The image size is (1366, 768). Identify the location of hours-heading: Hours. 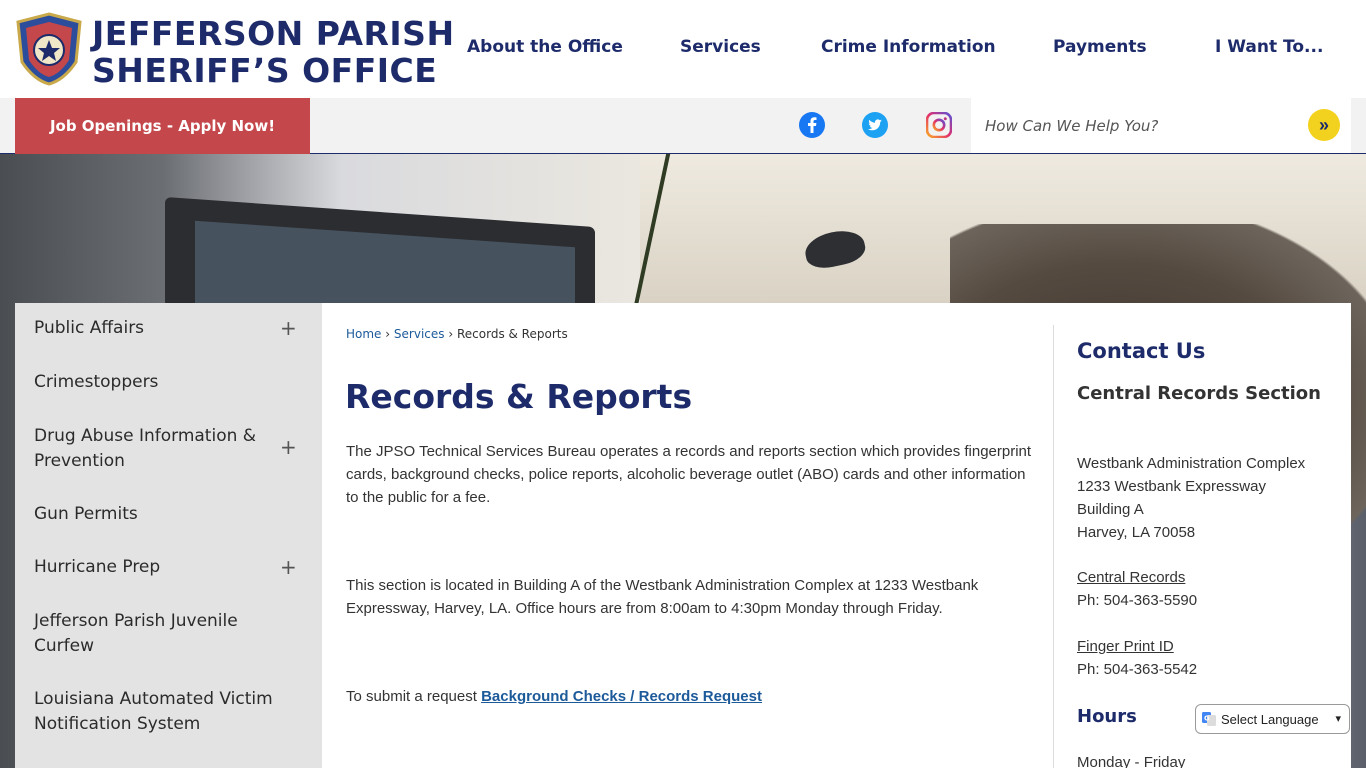
(1107, 716).